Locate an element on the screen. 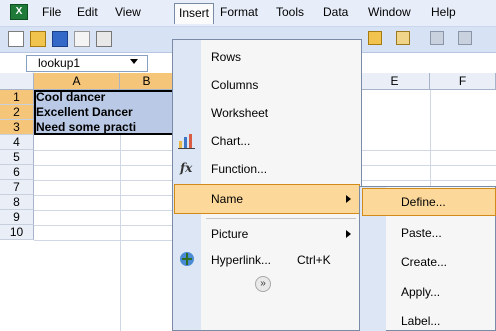 This screenshot has height=331, width=496. menu-view: View is located at coordinates (128, 12).